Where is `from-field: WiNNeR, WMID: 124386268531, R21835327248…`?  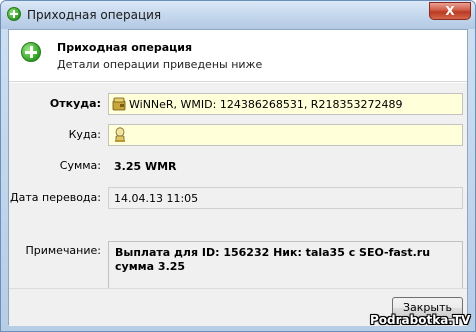
from-field: WiNNeR, WMID: 124386268531, R21835327248… is located at coordinates (285, 104).